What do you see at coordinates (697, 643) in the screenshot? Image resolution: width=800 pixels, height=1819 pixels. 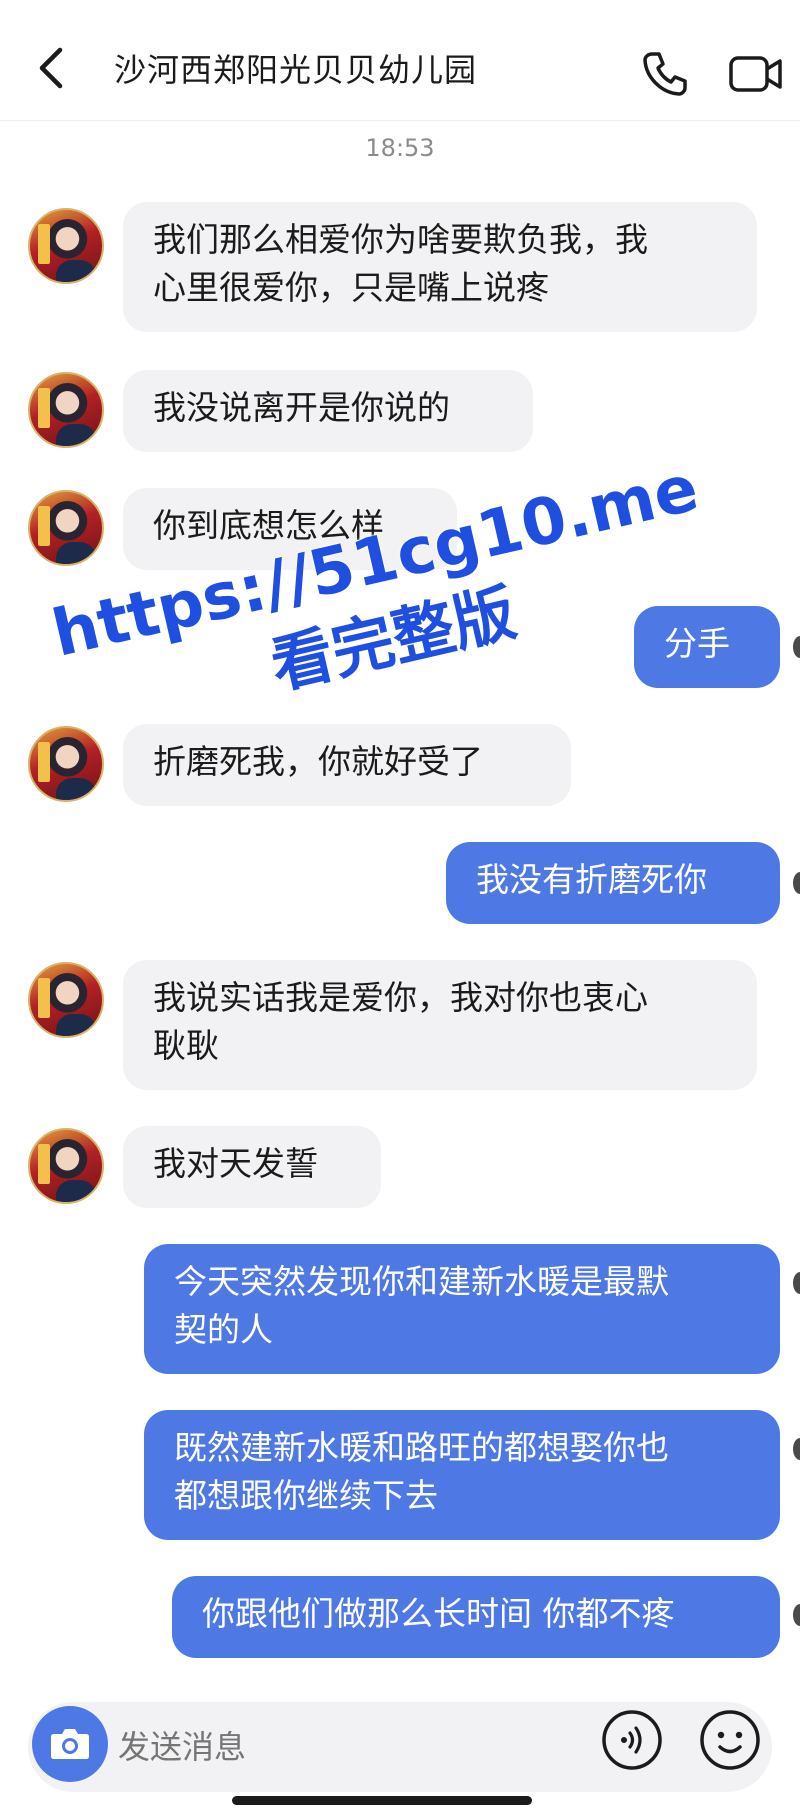 I see `message-line: 分手` at bounding box center [697, 643].